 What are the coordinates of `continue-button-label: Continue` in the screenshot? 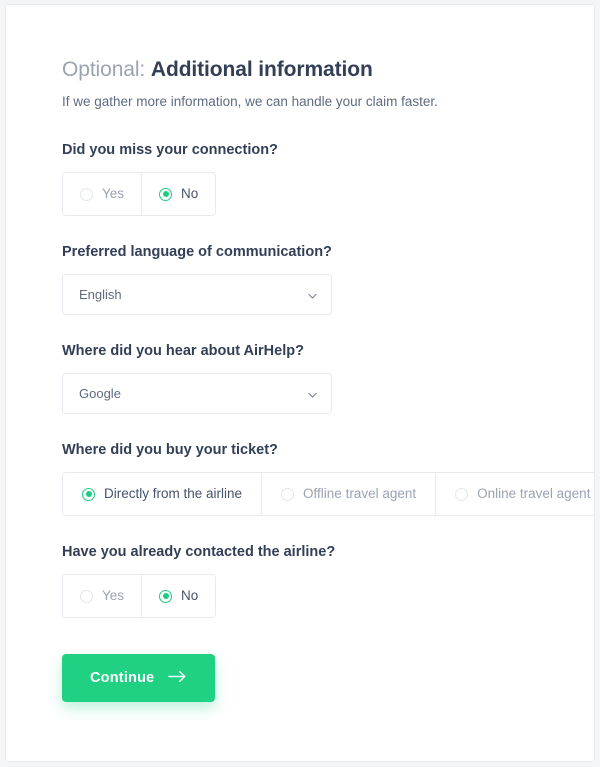 It's located at (122, 678).